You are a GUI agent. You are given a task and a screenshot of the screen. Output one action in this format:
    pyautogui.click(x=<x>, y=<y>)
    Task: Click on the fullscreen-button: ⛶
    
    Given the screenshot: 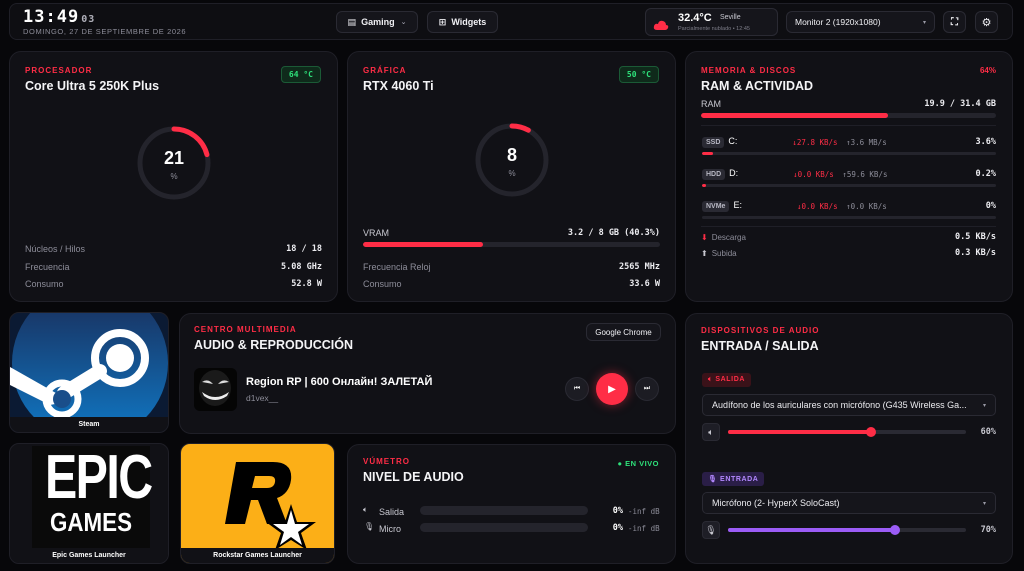 What is the action you would take?
    pyautogui.click(x=954, y=22)
    